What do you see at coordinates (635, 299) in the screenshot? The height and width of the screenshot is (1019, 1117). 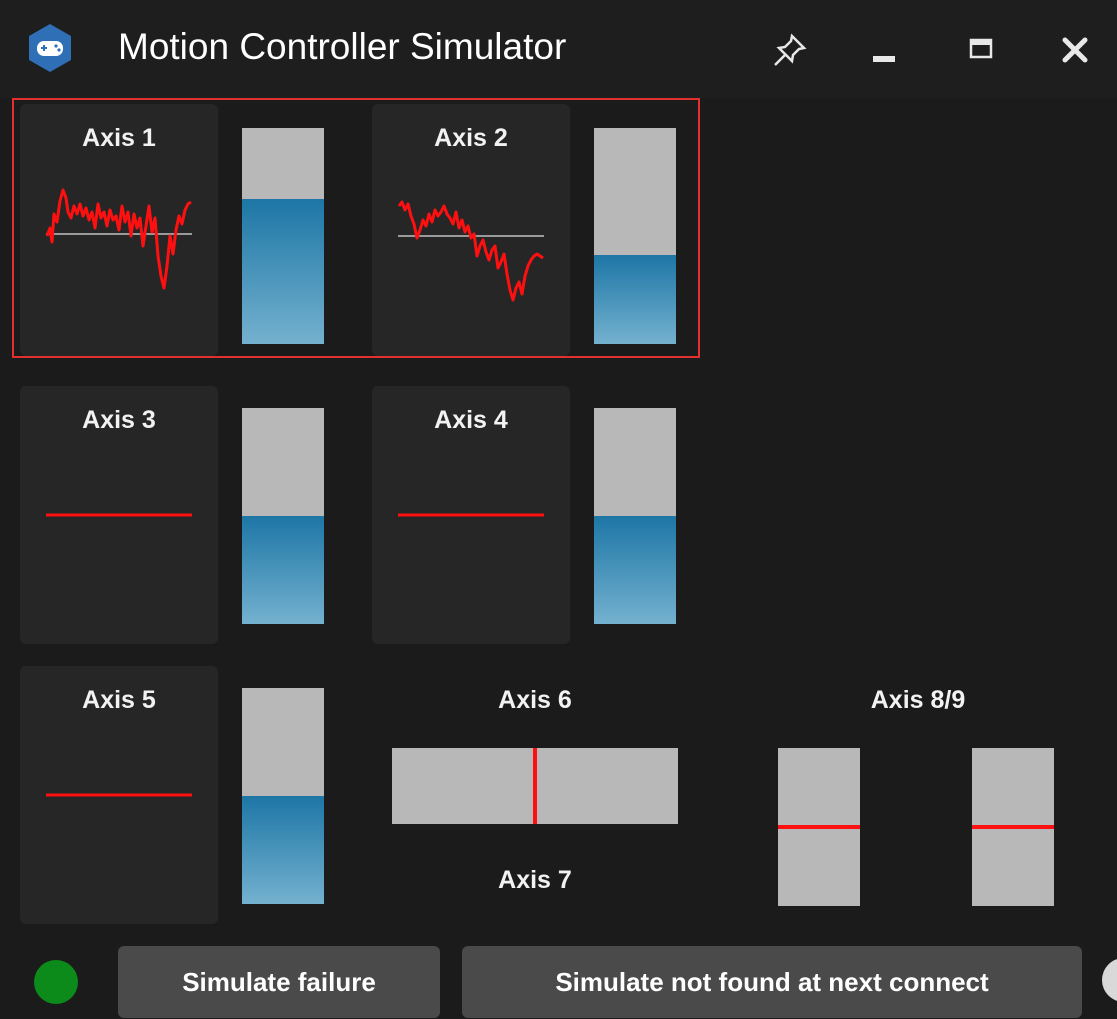 I see `axis2-bar-fill` at bounding box center [635, 299].